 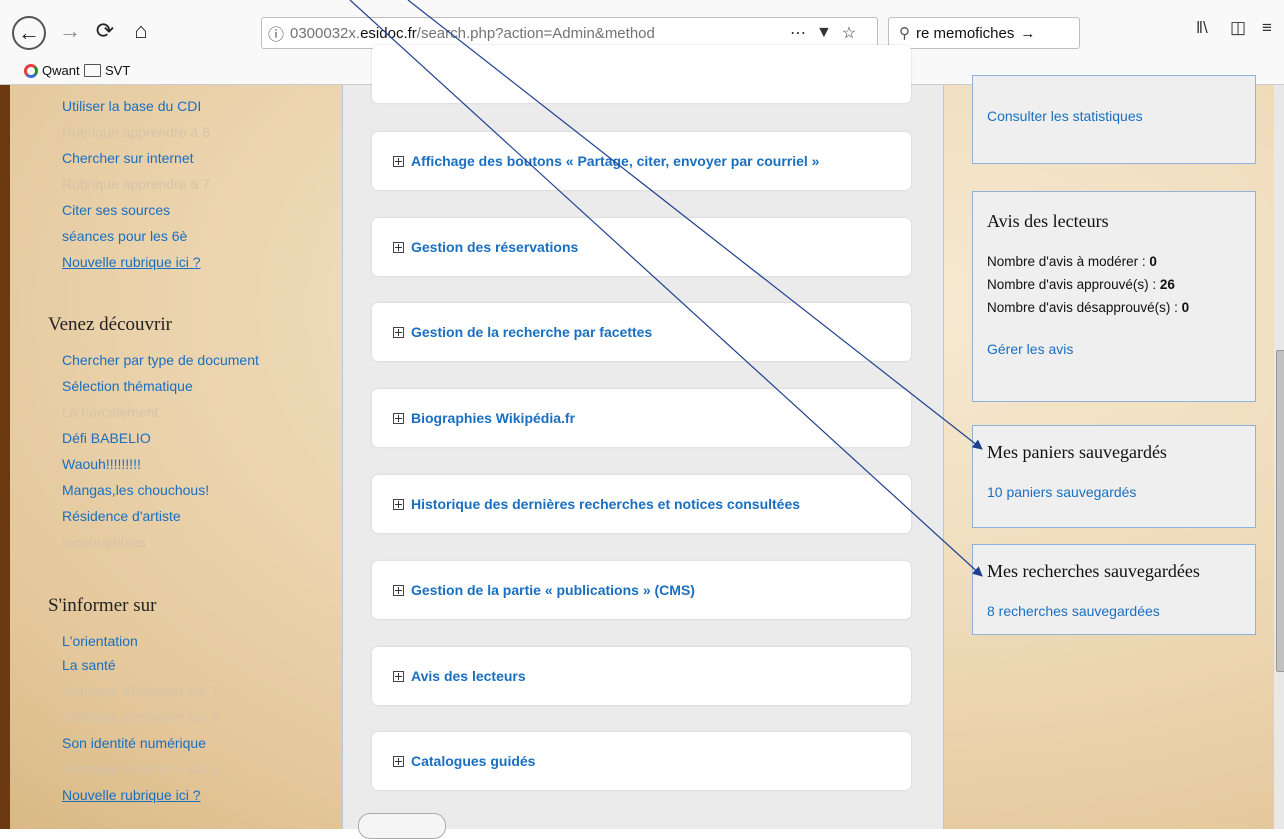 I want to click on menu-link: Chercher sur internet, so click(x=128, y=158).